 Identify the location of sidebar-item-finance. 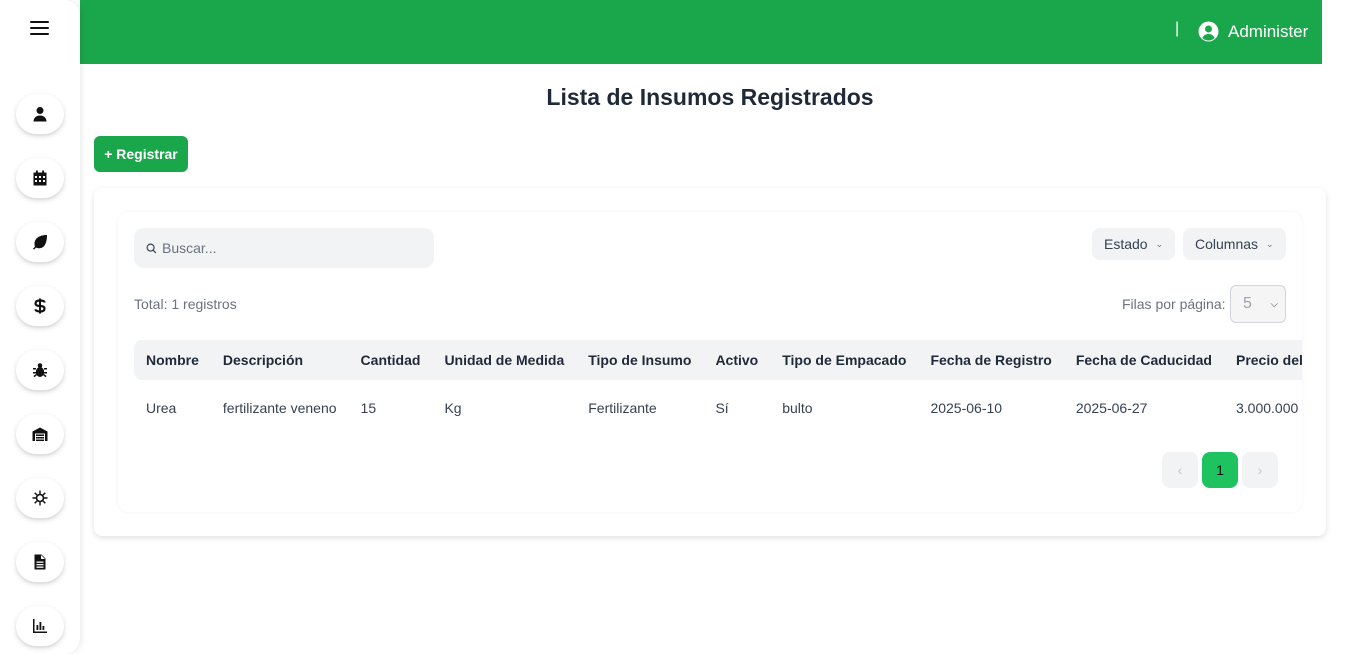
(40, 306).